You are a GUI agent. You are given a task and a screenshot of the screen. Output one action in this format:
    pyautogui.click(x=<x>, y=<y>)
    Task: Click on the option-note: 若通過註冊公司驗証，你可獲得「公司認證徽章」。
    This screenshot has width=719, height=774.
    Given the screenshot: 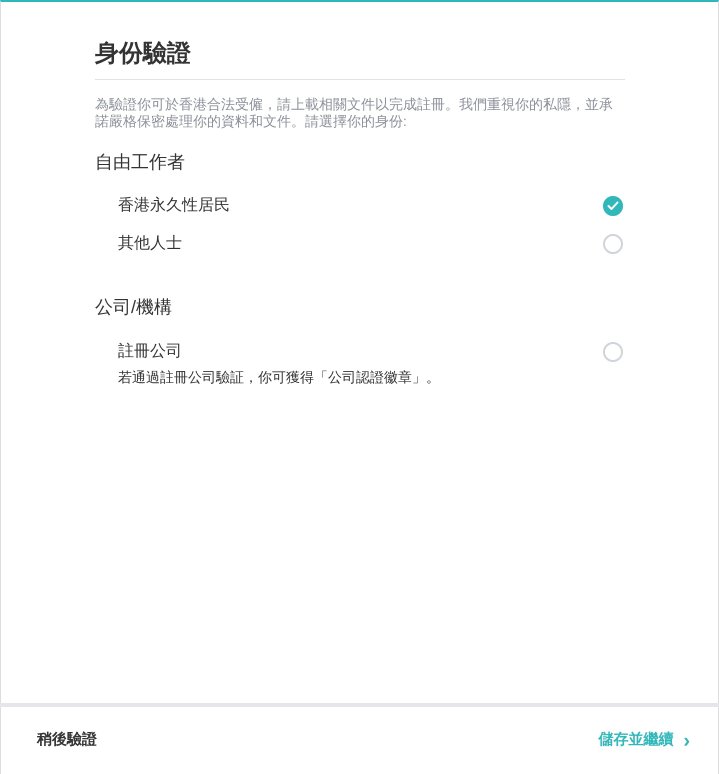 What is the action you would take?
    pyautogui.click(x=279, y=377)
    